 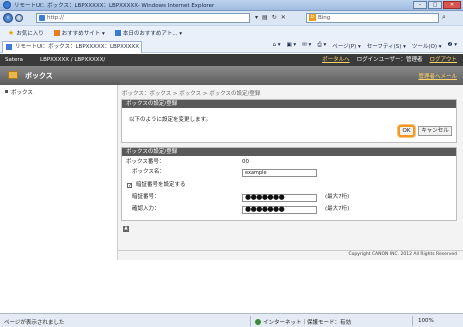 I want to click on url-input: http://, so click(x=143, y=18).